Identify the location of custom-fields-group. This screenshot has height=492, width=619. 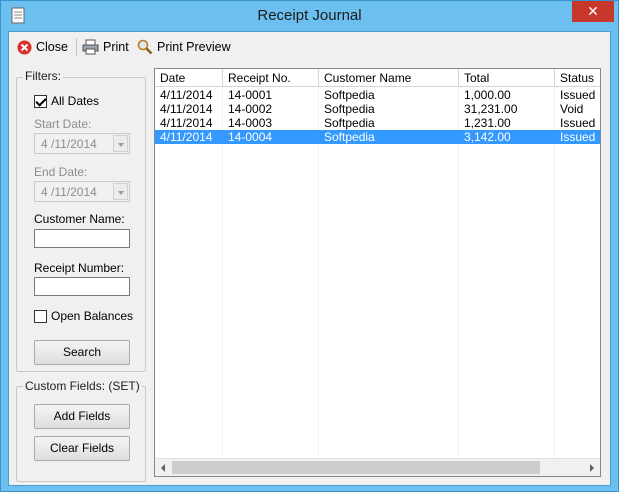
(81, 434).